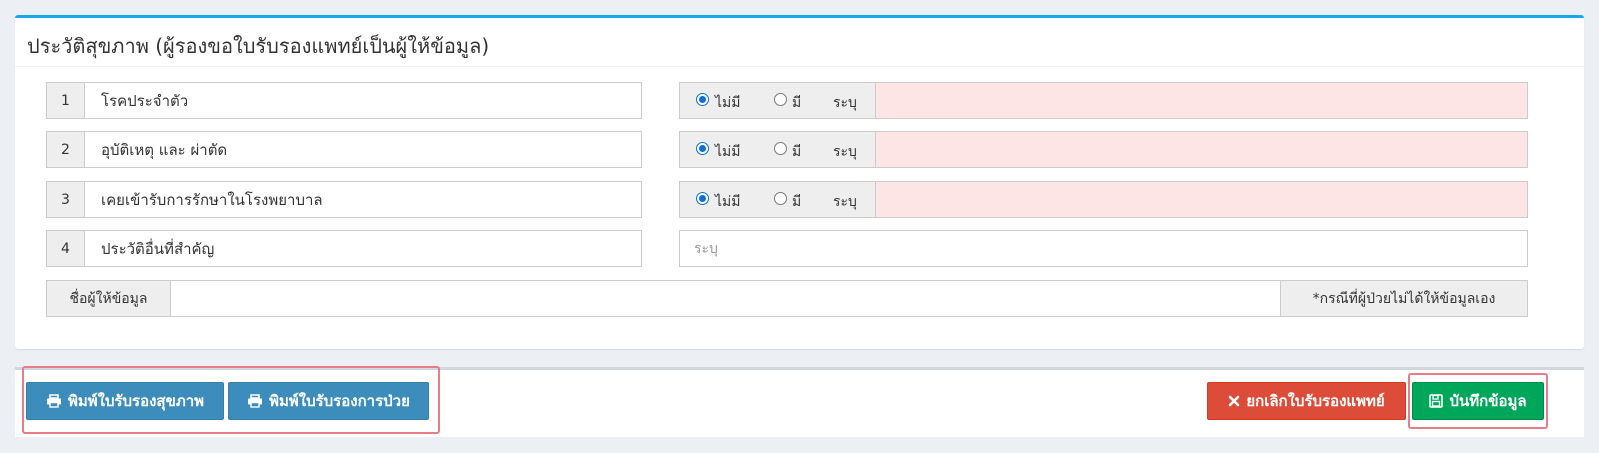 This screenshot has width=1599, height=453. What do you see at coordinates (65, 248) in the screenshot?
I see `row-number: 4` at bounding box center [65, 248].